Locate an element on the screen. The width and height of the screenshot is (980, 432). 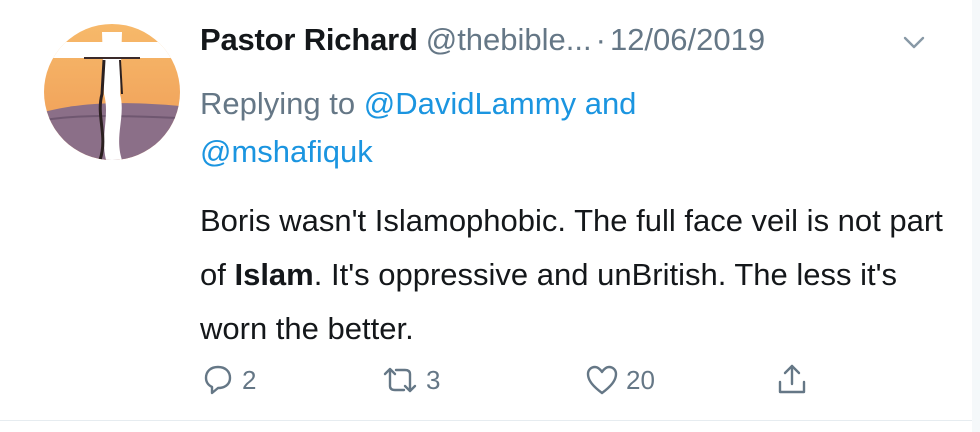
reply-button: 2 is located at coordinates (228, 380).